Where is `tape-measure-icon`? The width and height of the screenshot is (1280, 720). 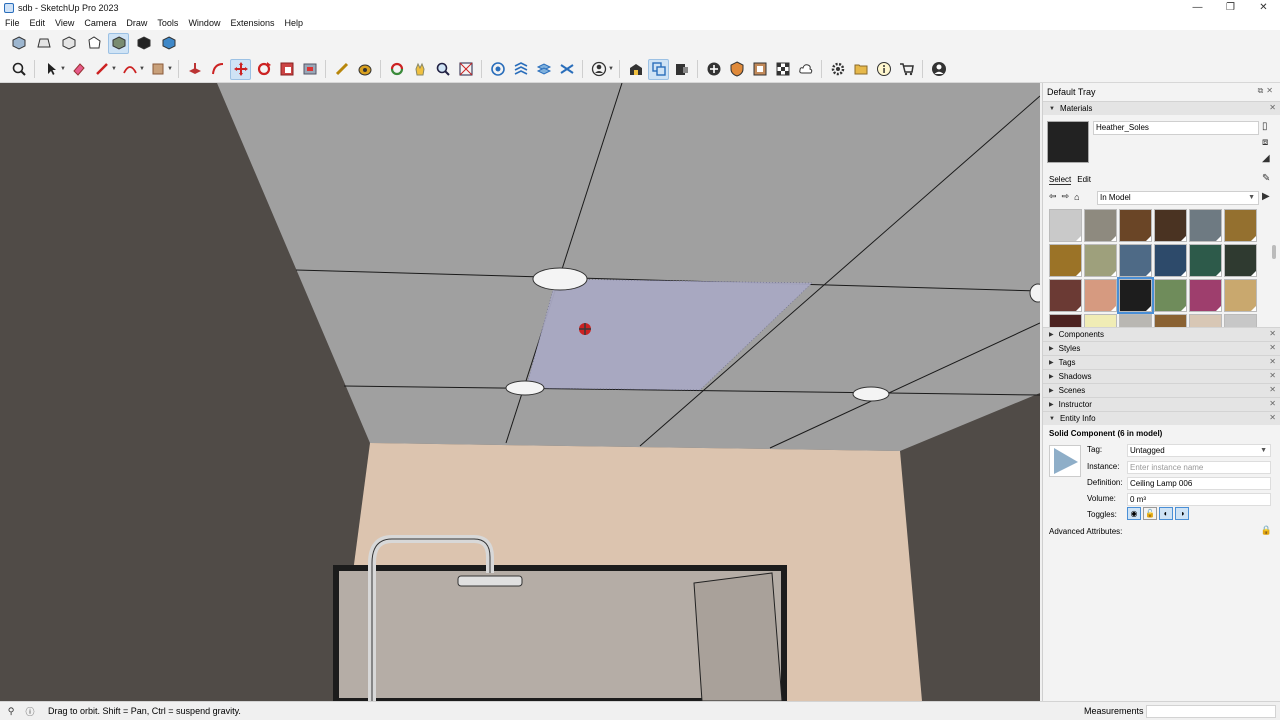 tape-measure-icon is located at coordinates (341, 69).